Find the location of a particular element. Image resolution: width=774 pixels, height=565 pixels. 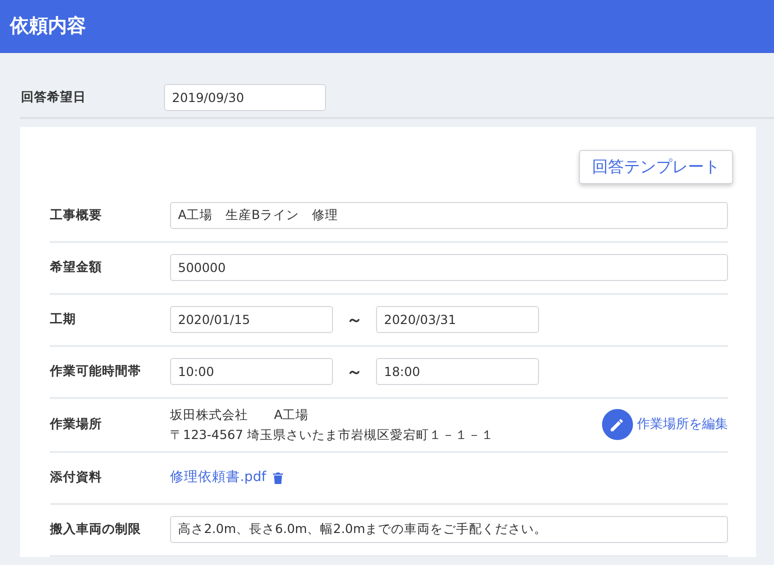

field-label: 工期 is located at coordinates (63, 319).